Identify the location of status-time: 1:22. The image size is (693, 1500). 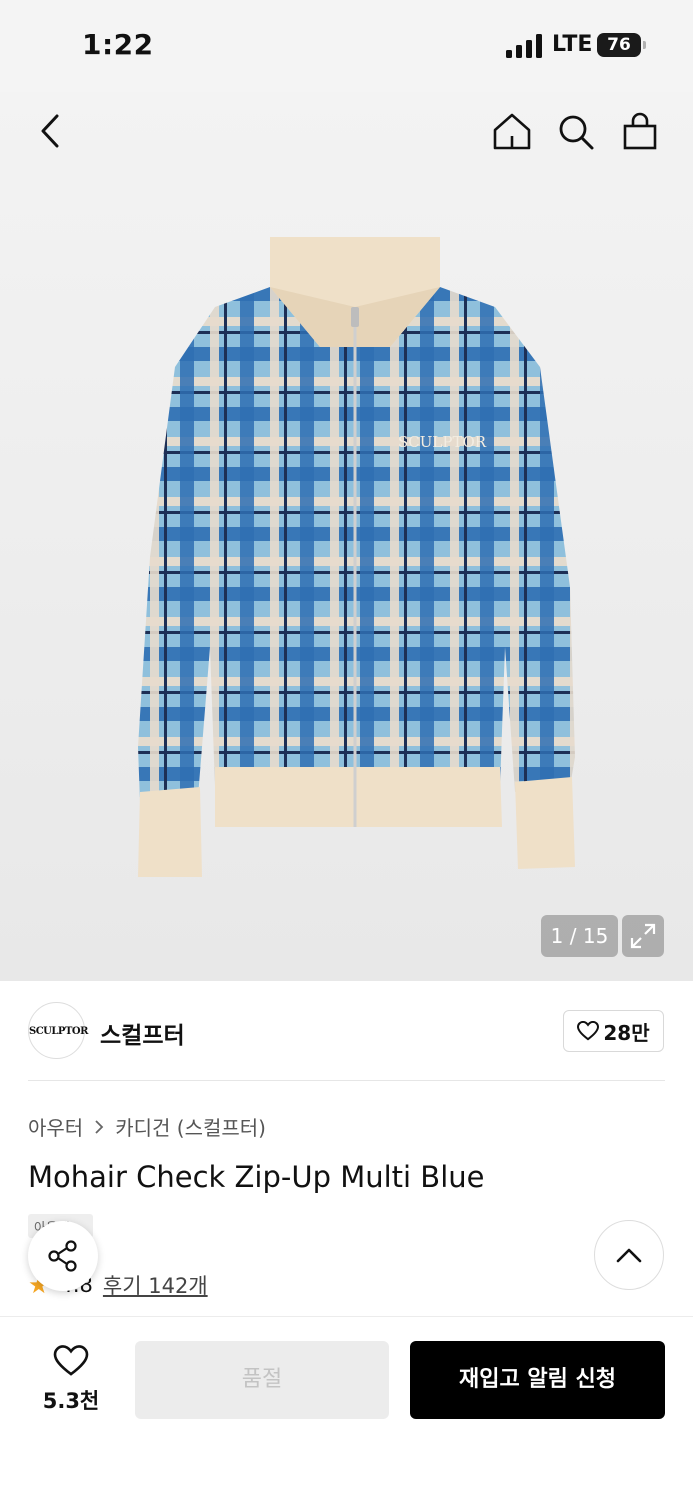
(118, 44).